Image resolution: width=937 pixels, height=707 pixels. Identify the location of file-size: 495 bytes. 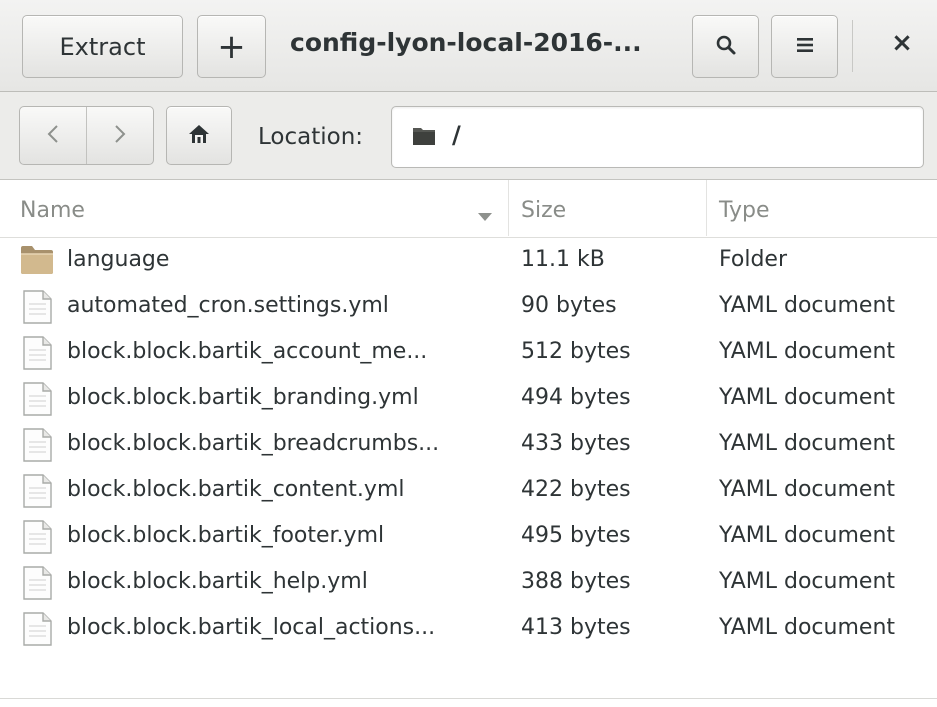
(576, 535).